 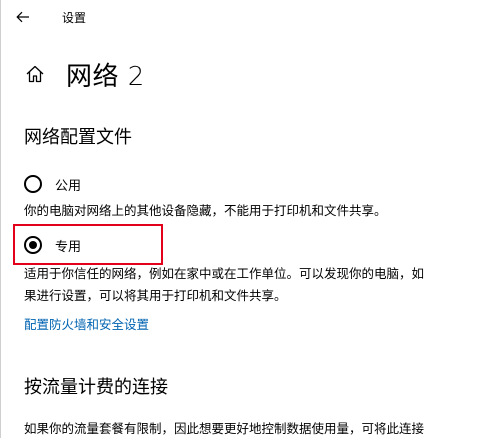 I want to click on back-button, so click(x=23, y=17).